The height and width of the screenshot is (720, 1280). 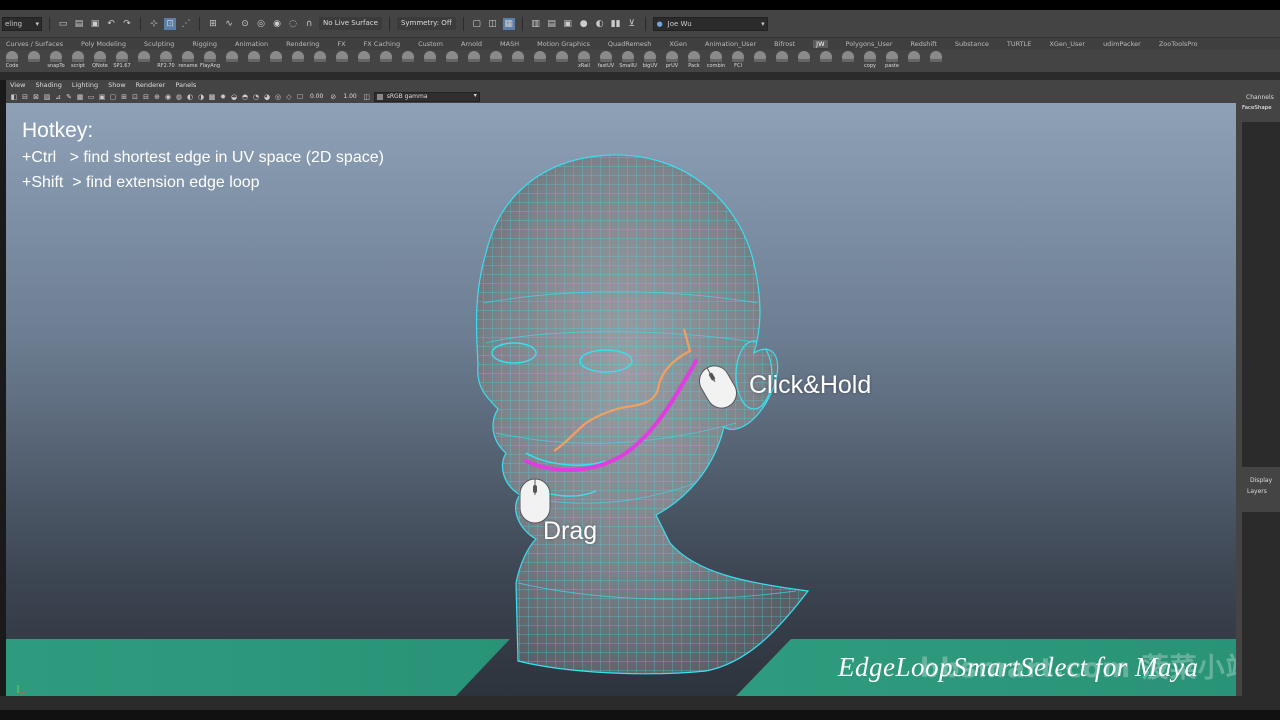 What do you see at coordinates (568, 24) in the screenshot?
I see `hypershade-icon: ▣` at bounding box center [568, 24].